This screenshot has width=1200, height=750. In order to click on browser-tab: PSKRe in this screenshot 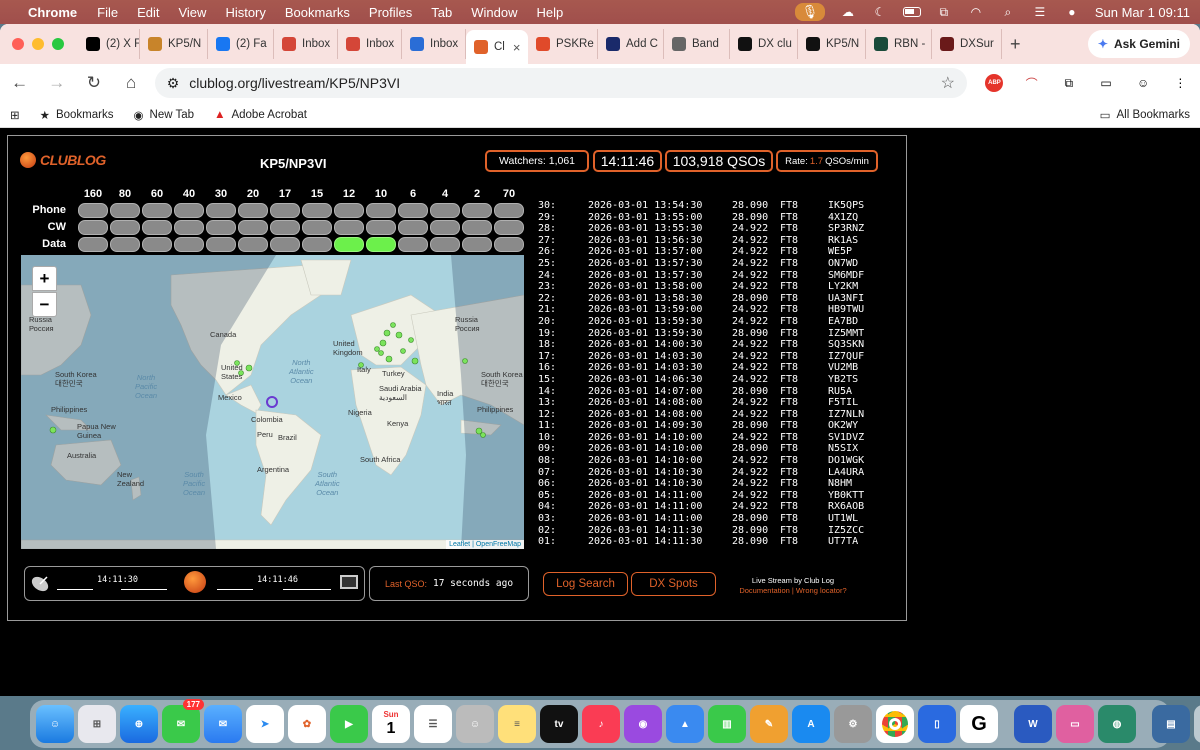, I will do `click(563, 44)`.